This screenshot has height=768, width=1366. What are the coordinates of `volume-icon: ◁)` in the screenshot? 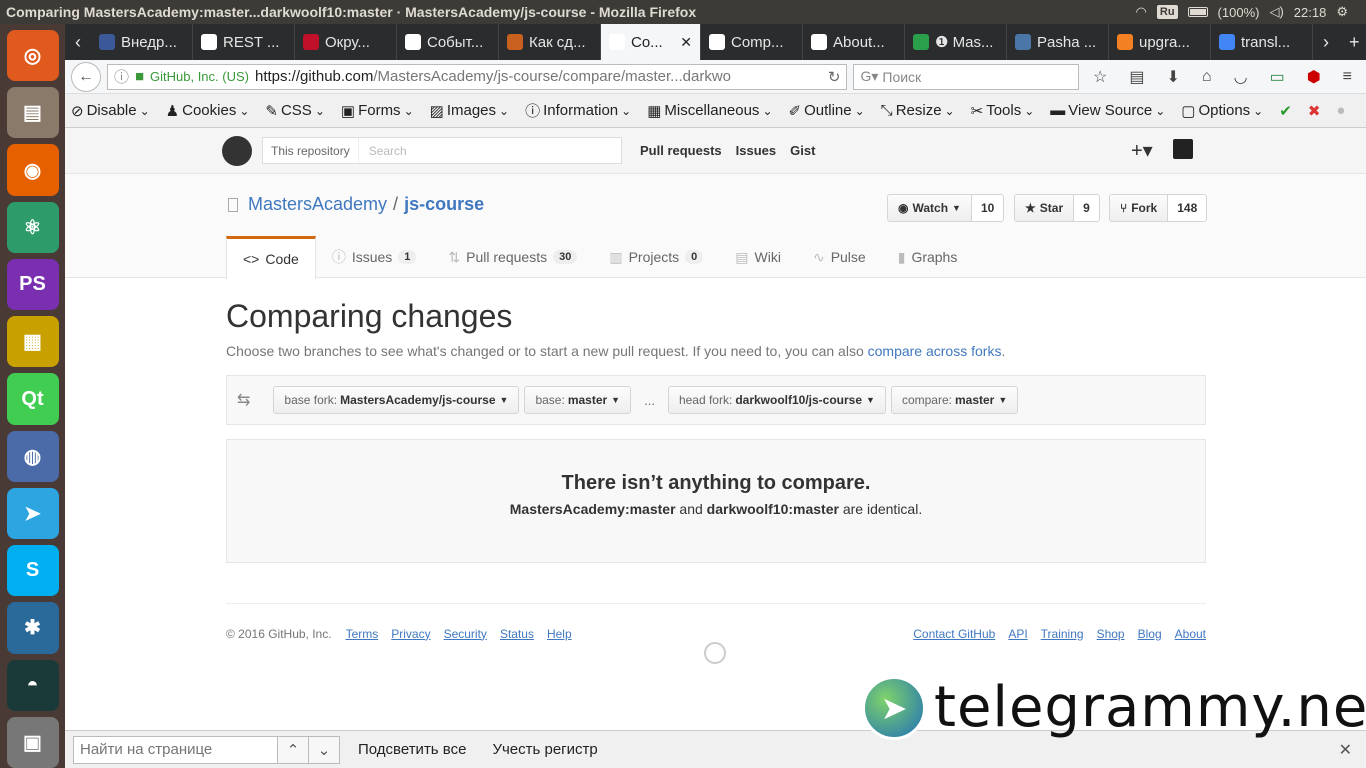 It's located at (1276, 12).